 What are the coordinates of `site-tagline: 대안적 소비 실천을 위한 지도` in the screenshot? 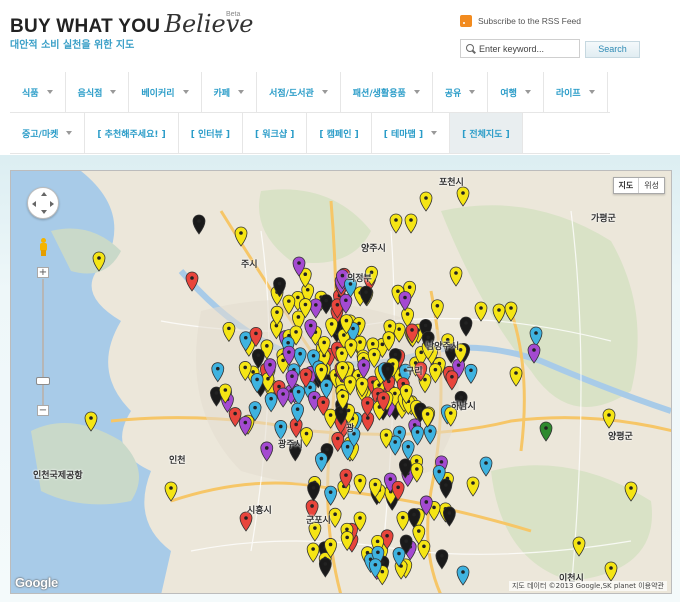 It's located at (72, 45).